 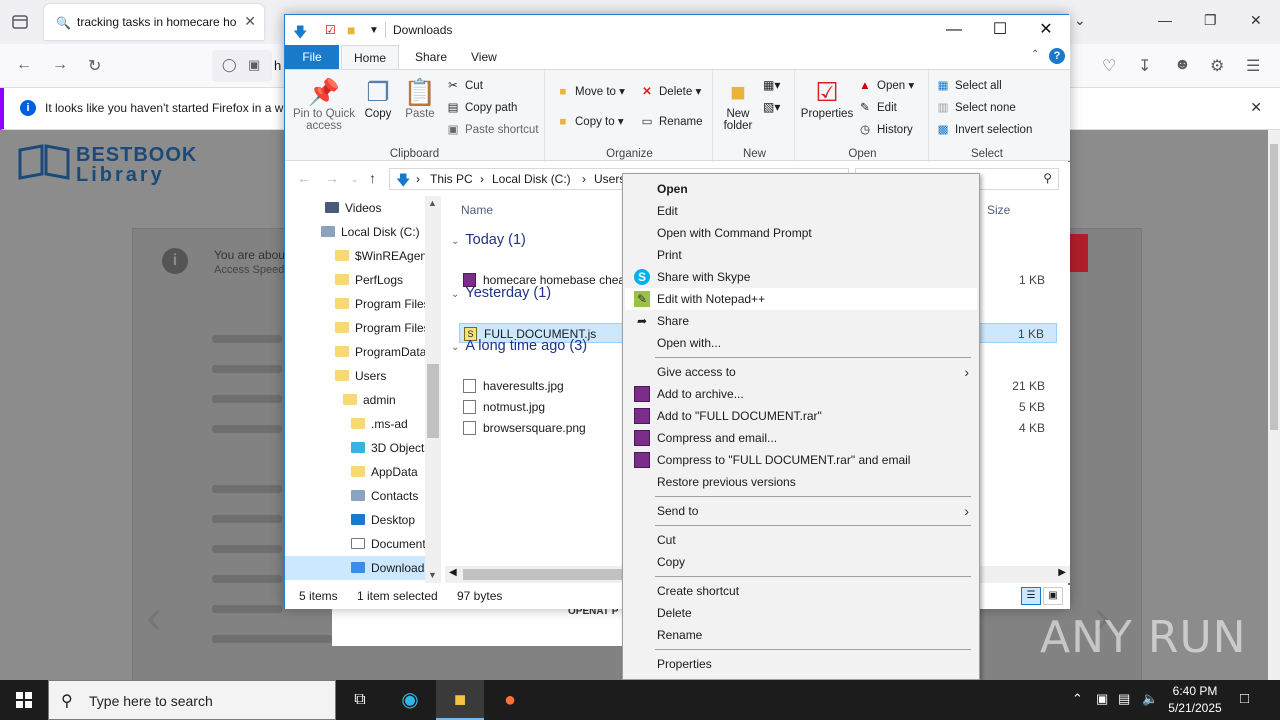 What do you see at coordinates (801, 255) in the screenshot?
I see `menu-item-print: Print` at bounding box center [801, 255].